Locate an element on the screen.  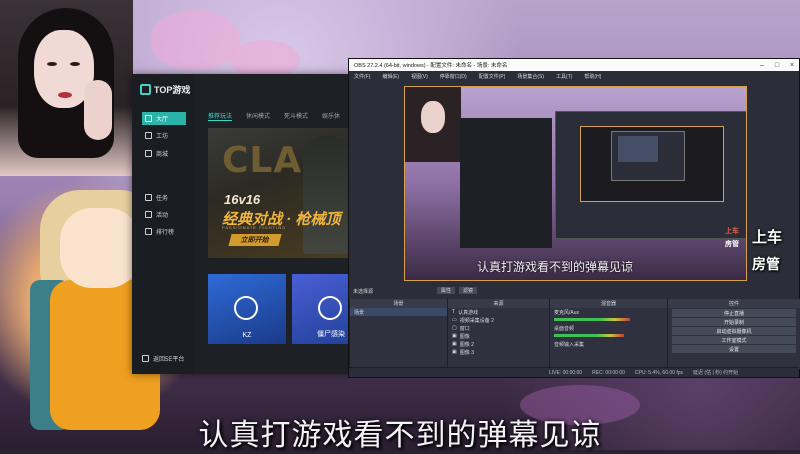
minimize-icon: – is located at coordinates (762, 65).